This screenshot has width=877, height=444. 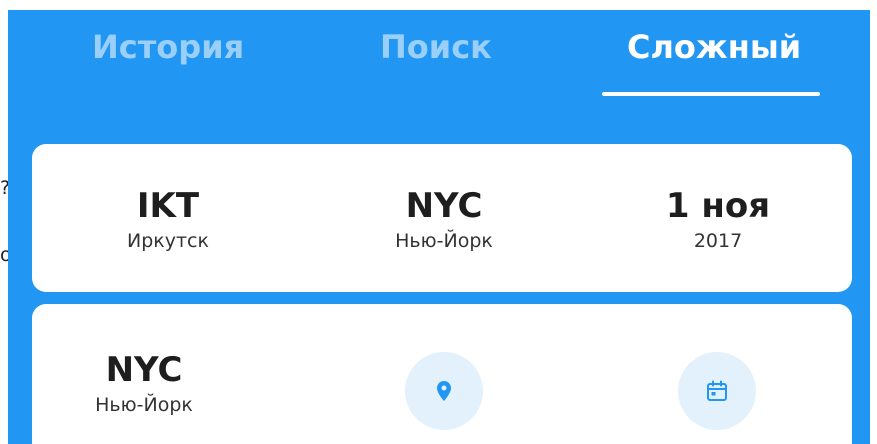 I want to click on origin-selector: IKT Иркутск, so click(x=168, y=220).